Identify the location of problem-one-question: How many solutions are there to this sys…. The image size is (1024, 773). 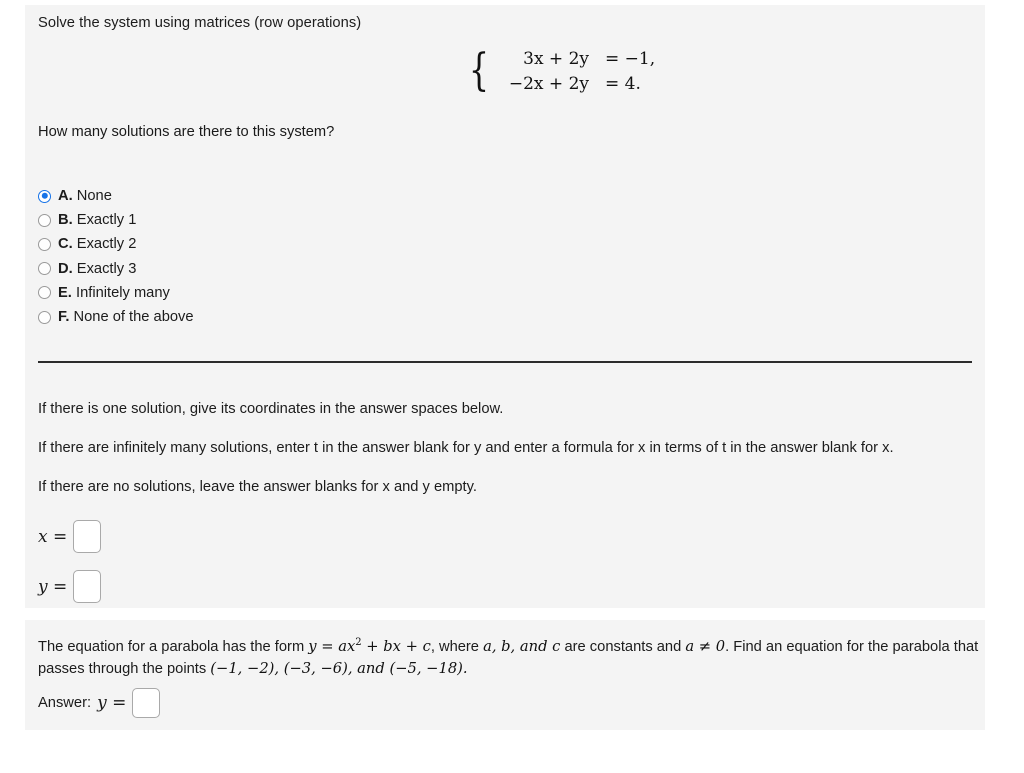
(186, 132).